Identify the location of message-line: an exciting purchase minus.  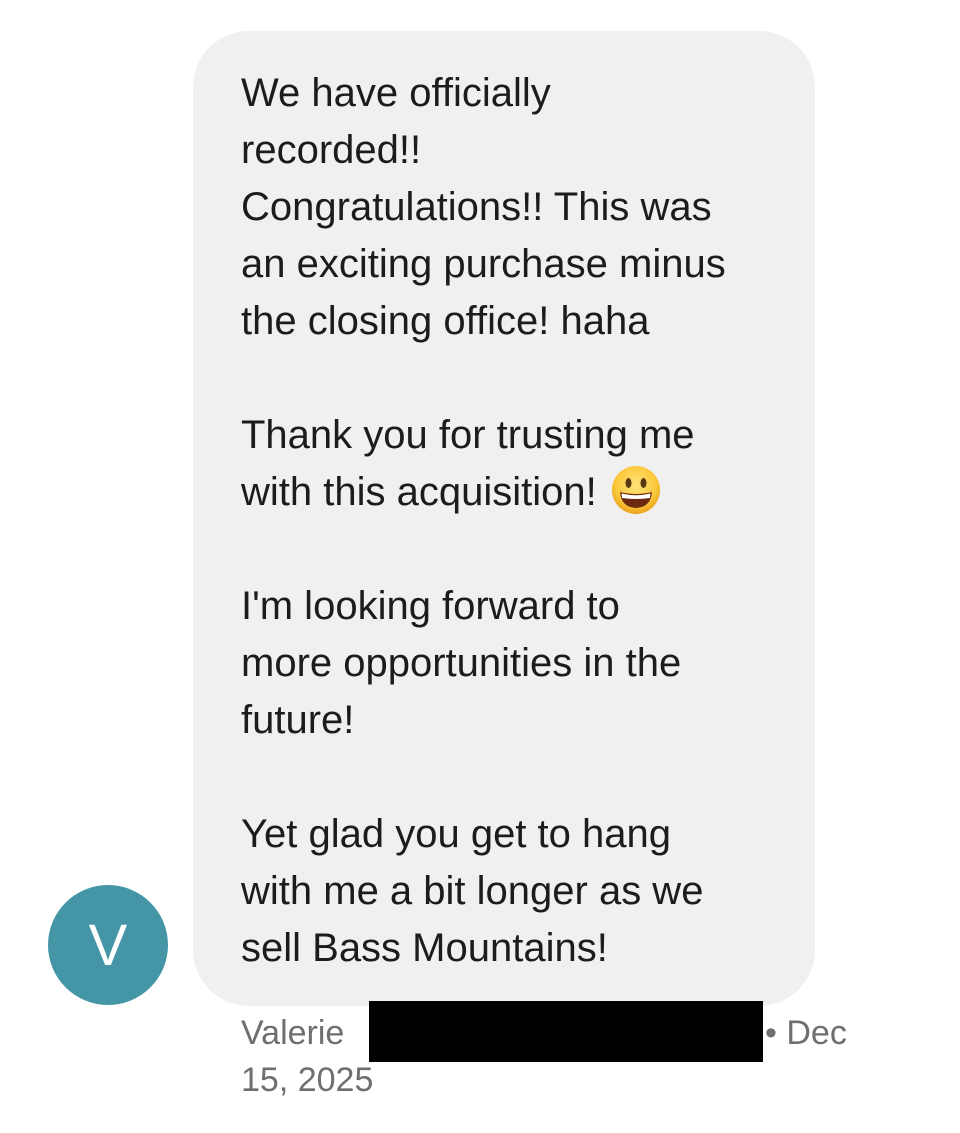
(483, 264).